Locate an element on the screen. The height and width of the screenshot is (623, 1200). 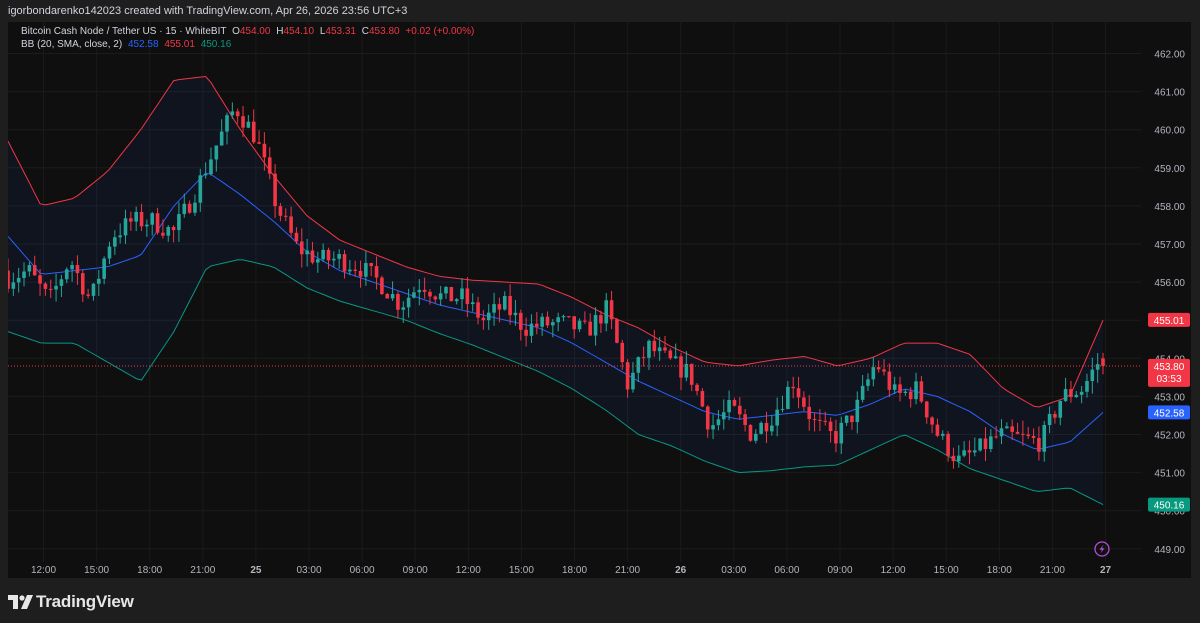
y-tick-label: 459.00 is located at coordinates (1169, 169).